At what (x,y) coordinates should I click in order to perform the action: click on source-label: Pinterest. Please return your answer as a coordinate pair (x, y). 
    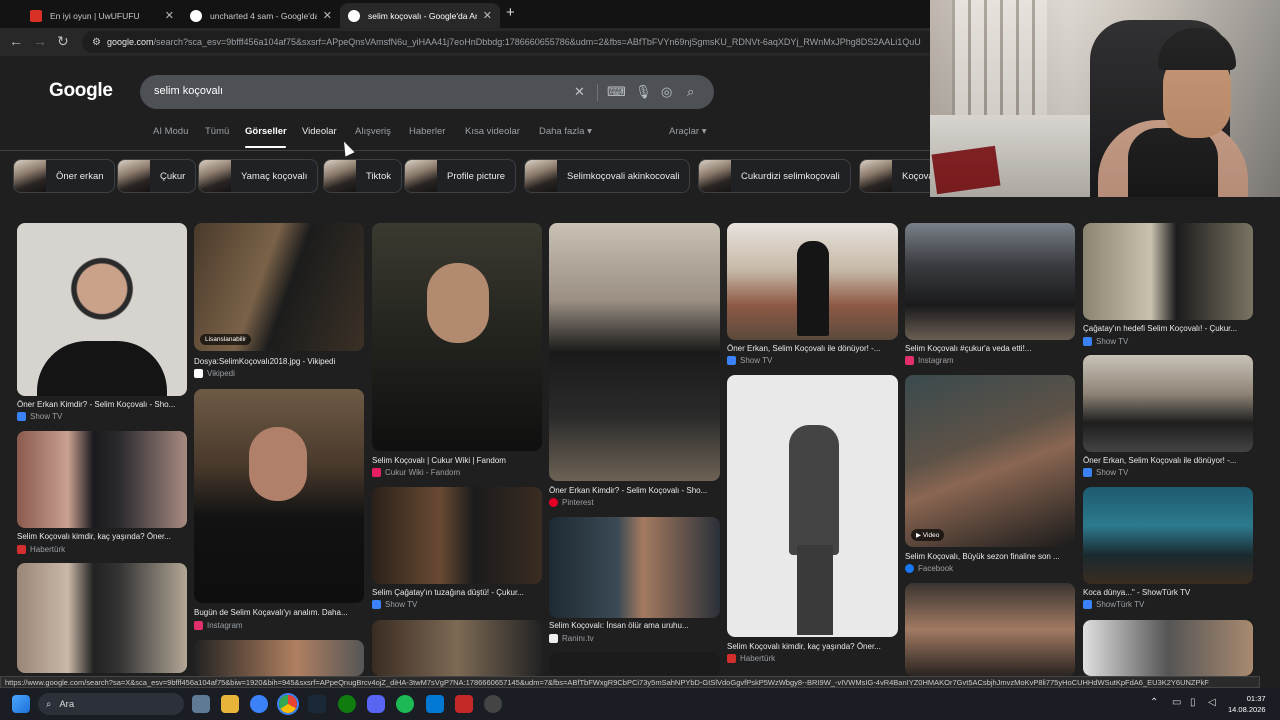
    Looking at the image, I should click on (578, 502).